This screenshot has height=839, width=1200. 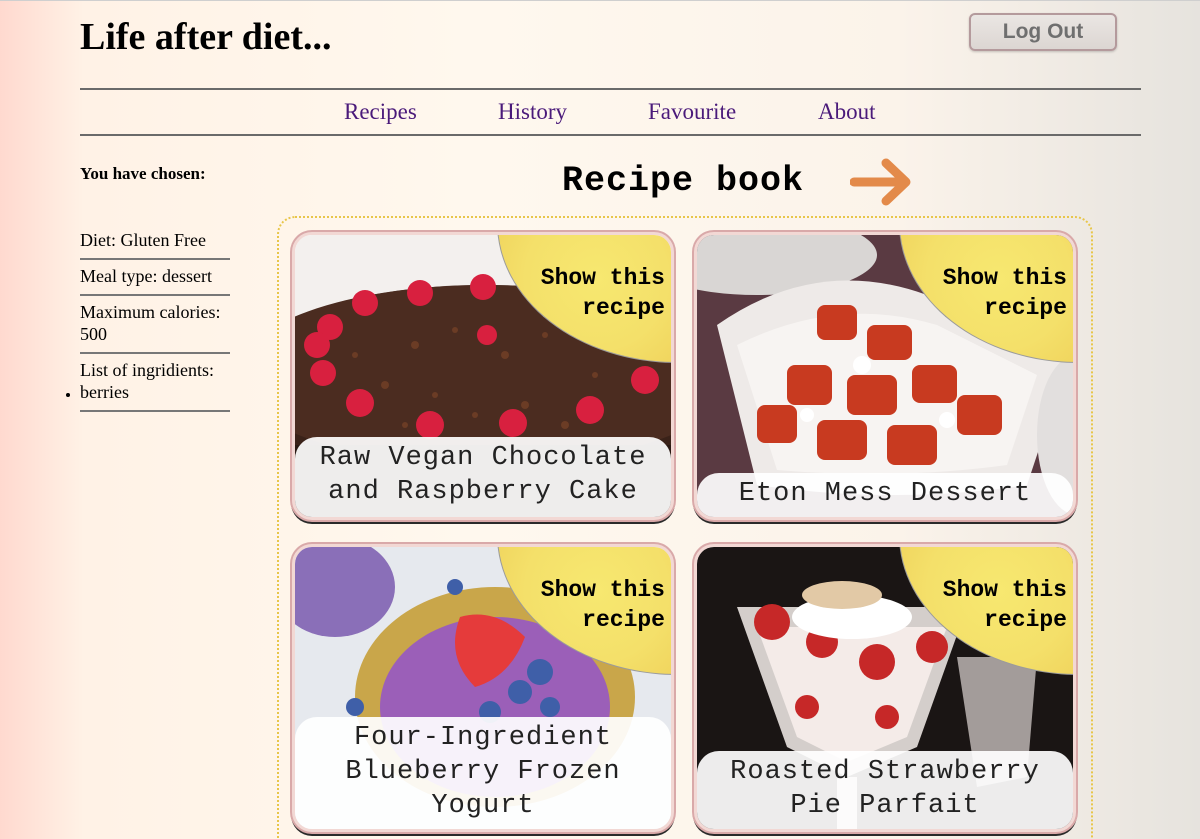 What do you see at coordinates (155, 278) in the screenshot?
I see `filter-meal-type: Meal type: dessert` at bounding box center [155, 278].